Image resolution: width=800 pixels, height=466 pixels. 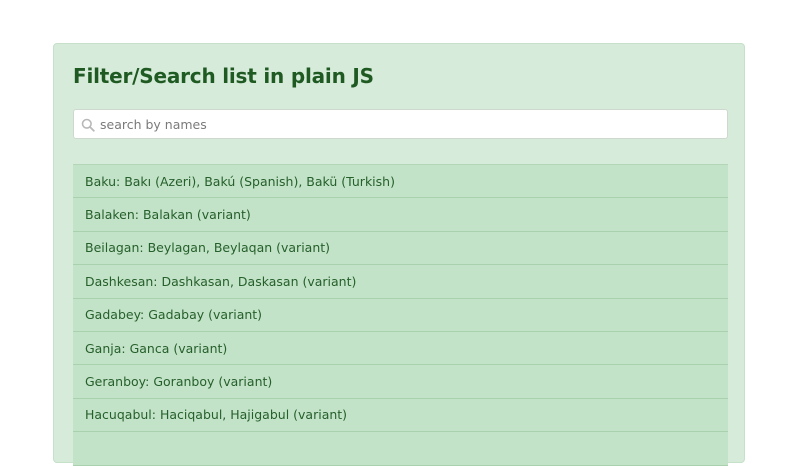 I want to click on search-input, so click(x=410, y=124).